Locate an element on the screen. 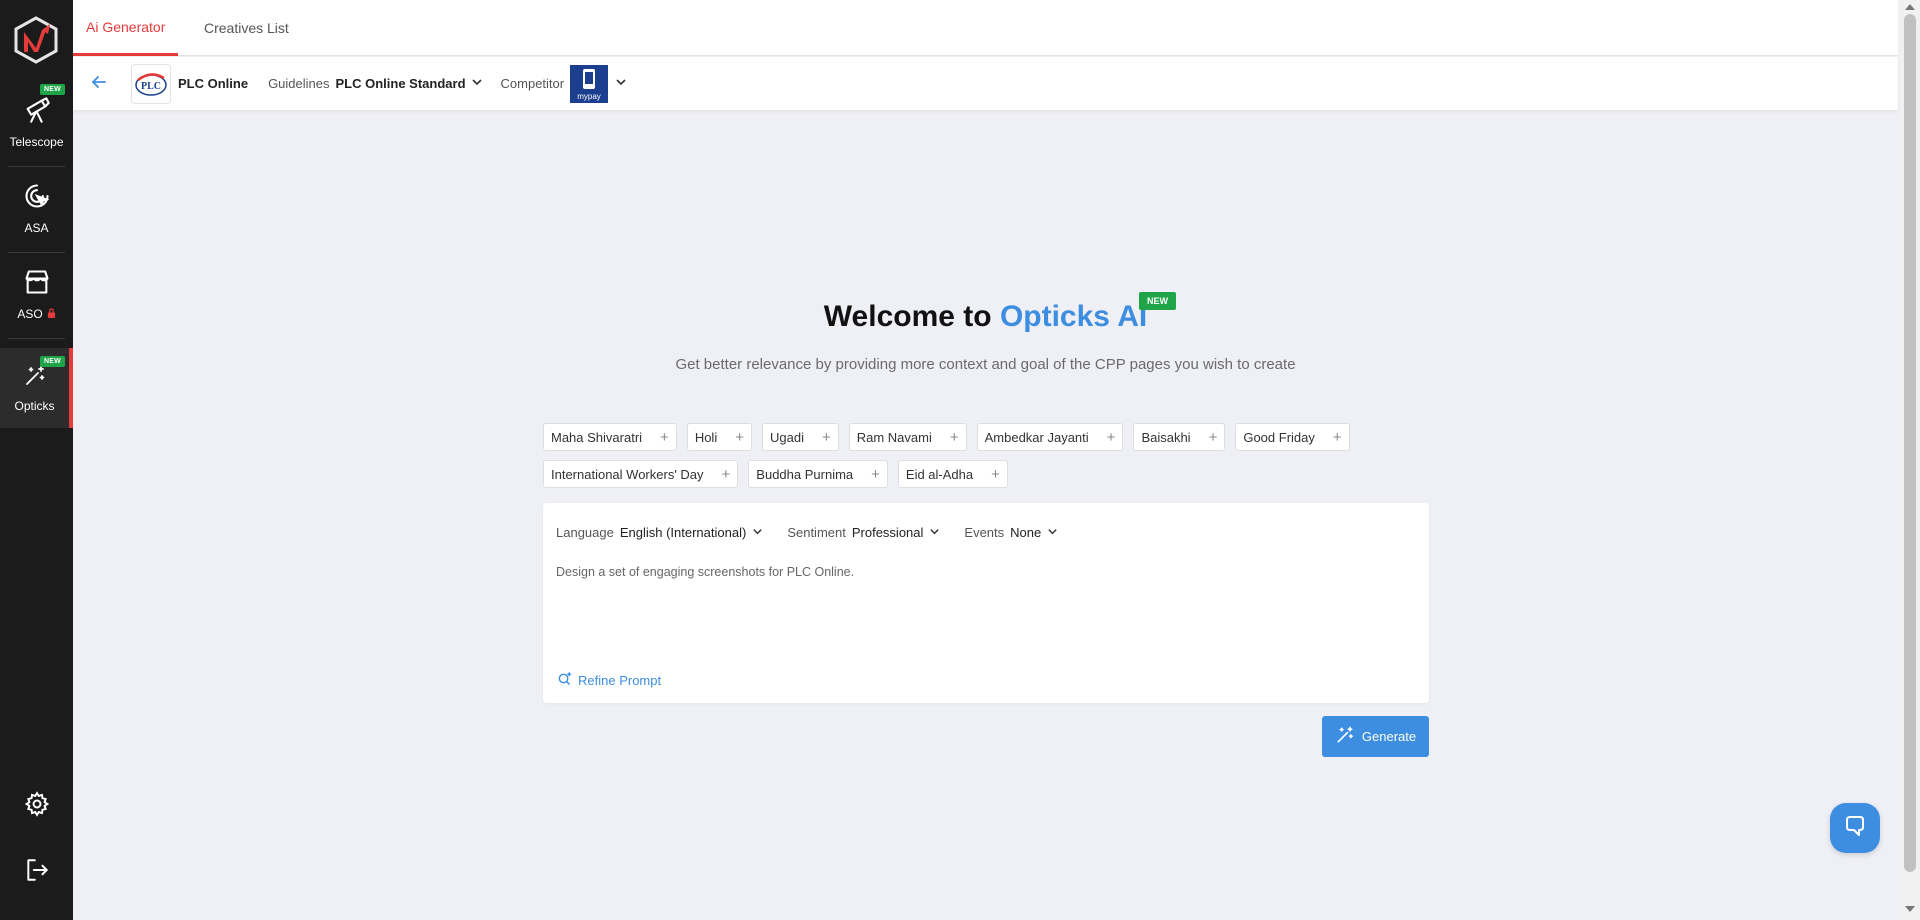  refine-icon is located at coordinates (564, 680).